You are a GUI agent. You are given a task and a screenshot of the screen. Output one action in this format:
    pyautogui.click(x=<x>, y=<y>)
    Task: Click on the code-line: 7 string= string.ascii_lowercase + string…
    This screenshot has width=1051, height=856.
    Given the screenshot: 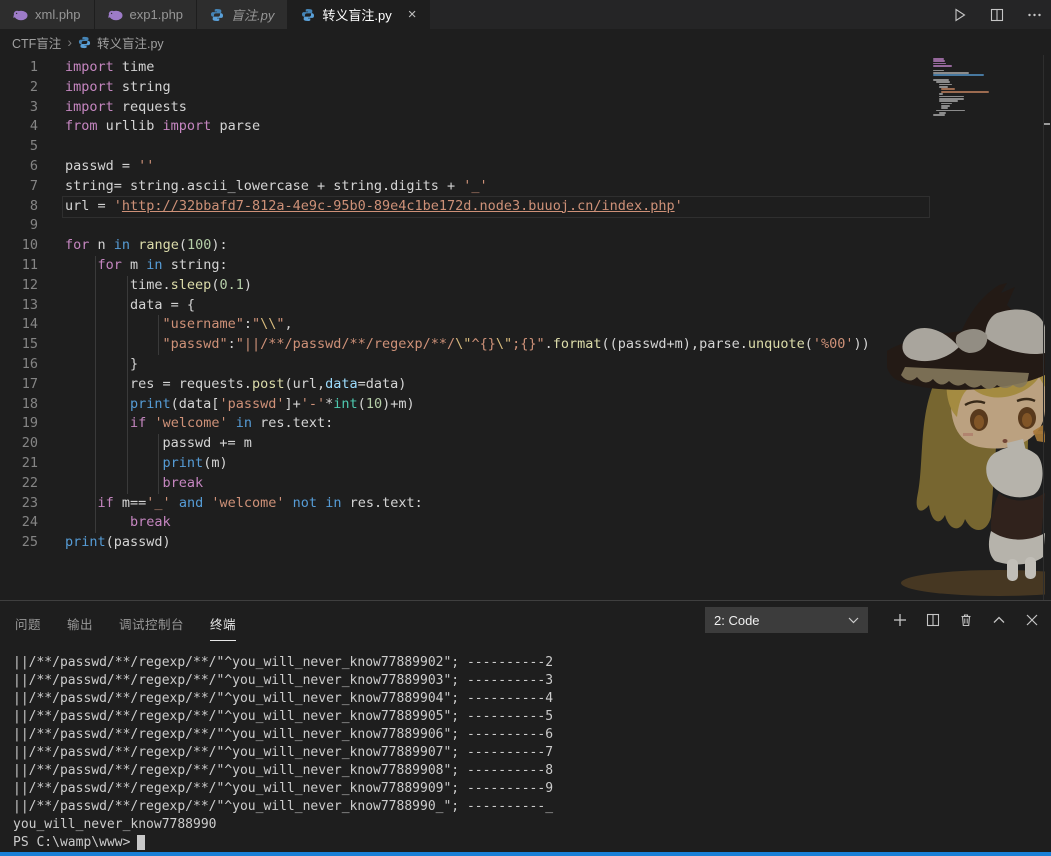 What is the action you would take?
    pyautogui.click(x=525, y=187)
    